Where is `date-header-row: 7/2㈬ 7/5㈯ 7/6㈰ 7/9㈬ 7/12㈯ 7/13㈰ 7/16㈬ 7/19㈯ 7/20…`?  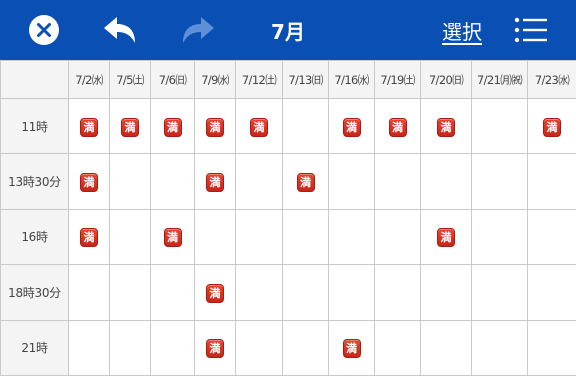 date-header-row: 7/2㈬ 7/5㈯ 7/6㈰ 7/9㈬ 7/12㈯ 7/13㈰ 7/16㈬ 7/19㈯ 7/20… is located at coordinates (288, 79).